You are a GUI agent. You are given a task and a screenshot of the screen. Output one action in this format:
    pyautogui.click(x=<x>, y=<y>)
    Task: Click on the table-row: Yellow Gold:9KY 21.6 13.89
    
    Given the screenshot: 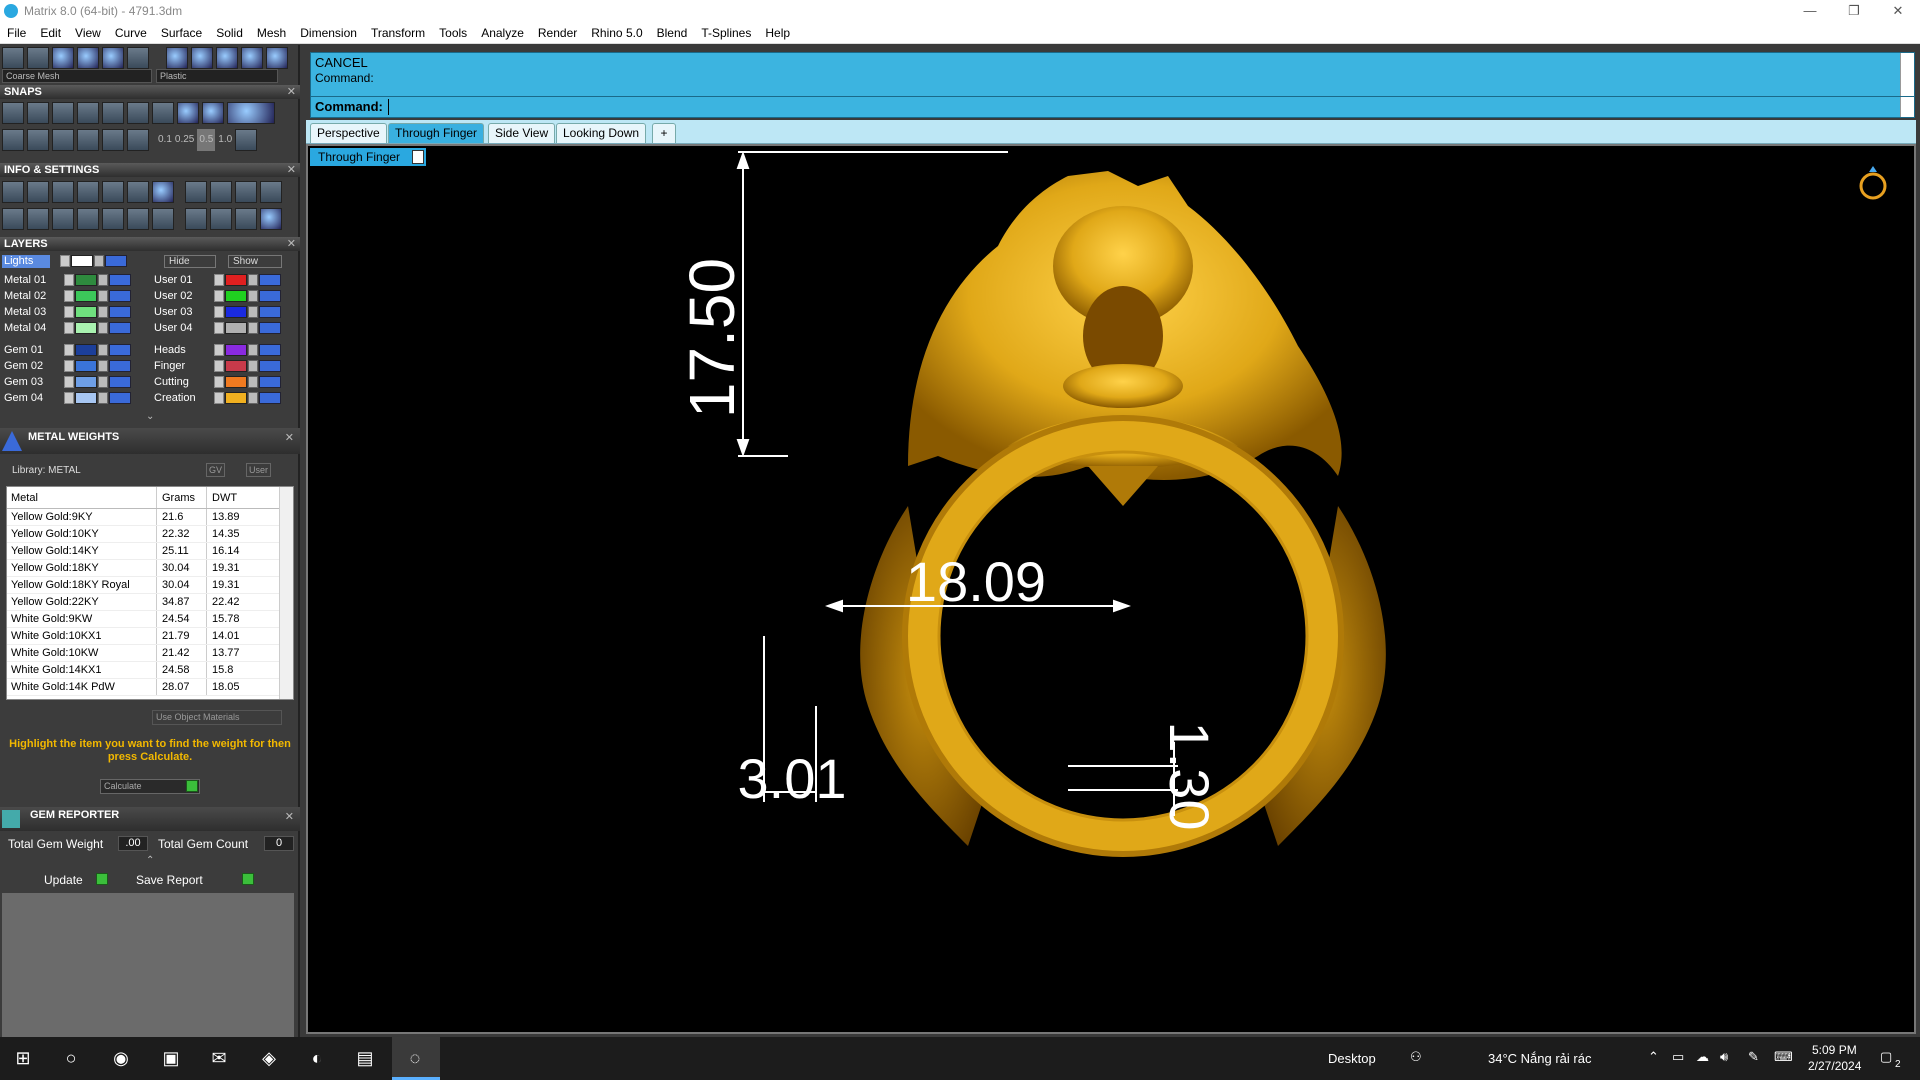 What is the action you would take?
    pyautogui.click(x=150, y=517)
    